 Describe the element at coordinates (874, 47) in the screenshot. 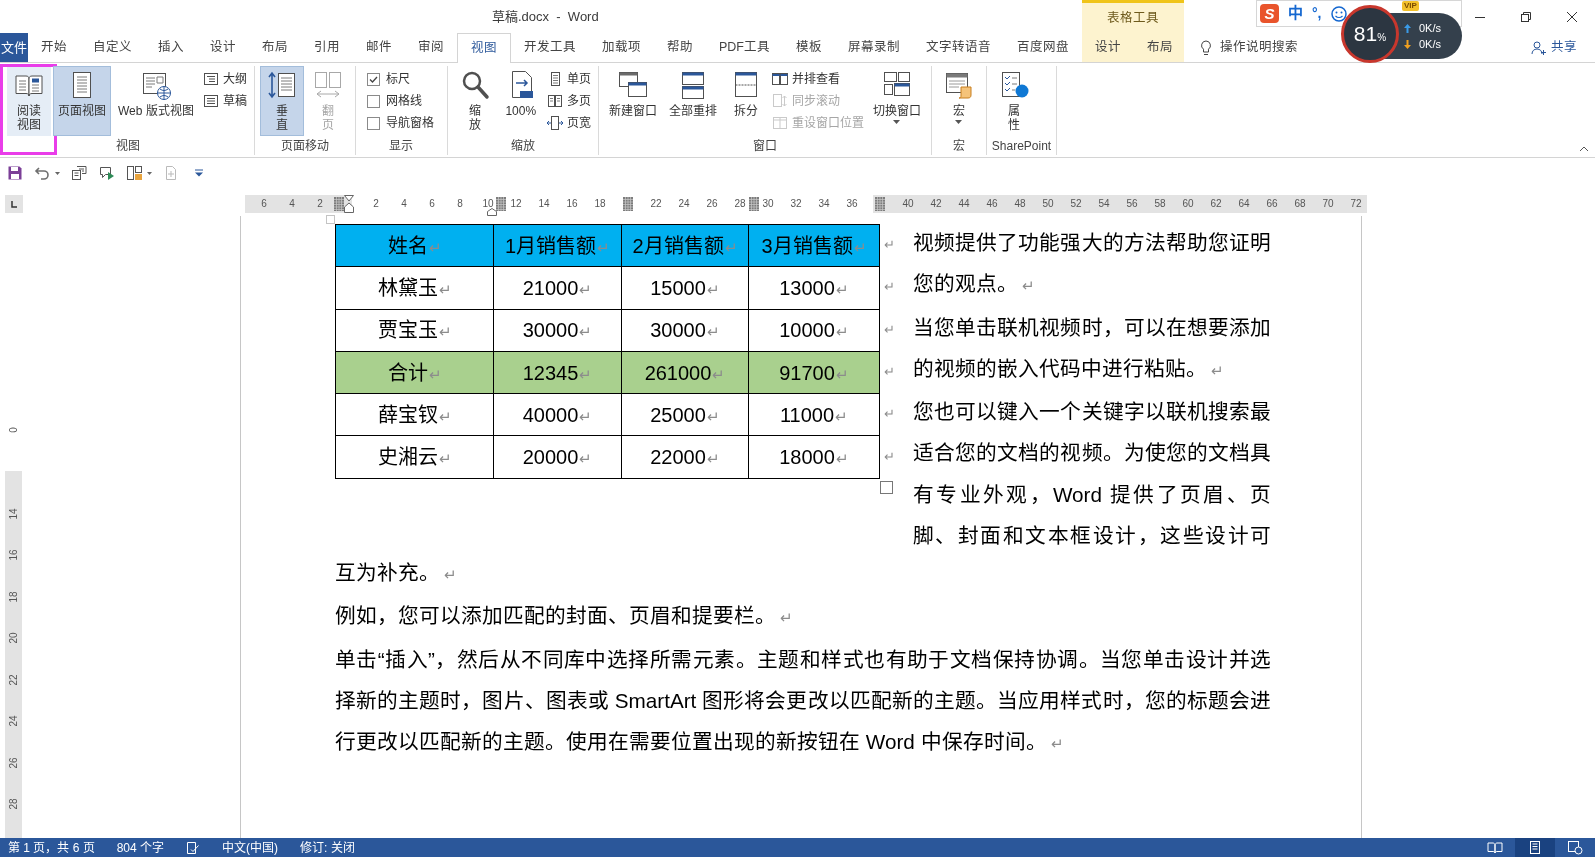

I see `ribbon-tab: 屏幕录制` at that location.